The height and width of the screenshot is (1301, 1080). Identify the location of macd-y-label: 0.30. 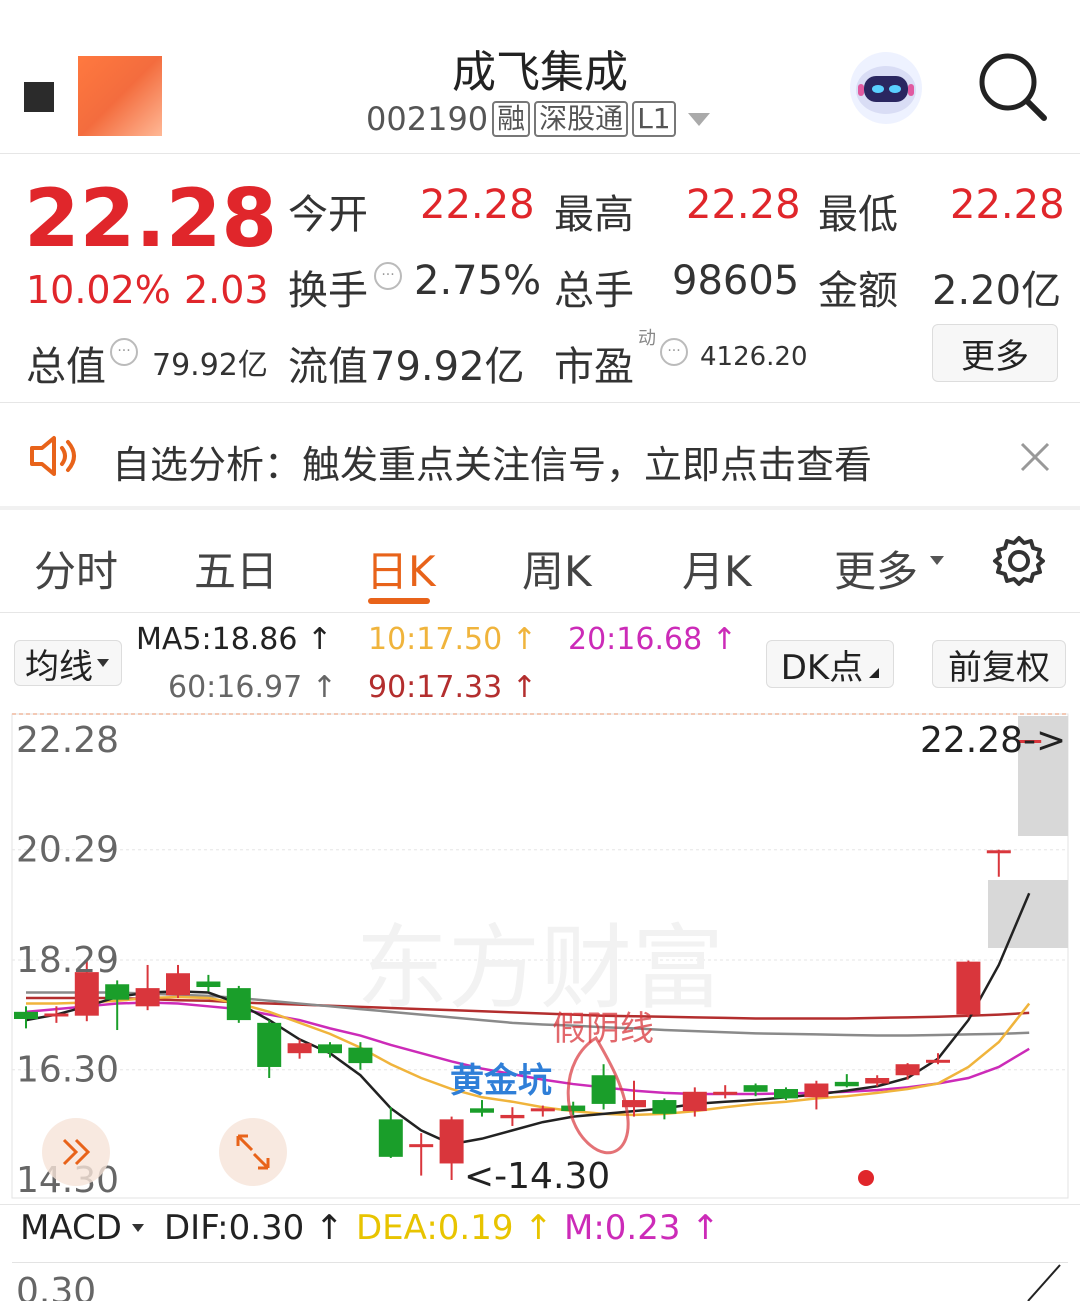
(56, 1286).